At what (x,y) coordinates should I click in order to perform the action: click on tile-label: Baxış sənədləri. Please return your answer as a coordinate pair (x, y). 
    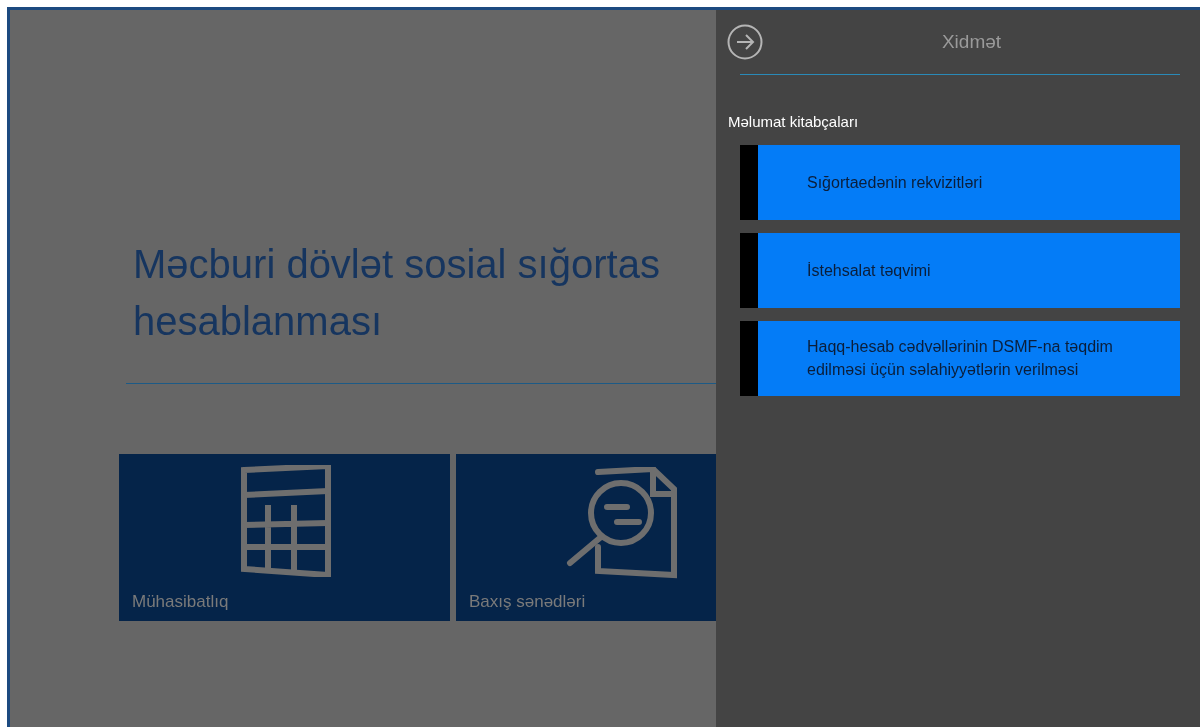
    Looking at the image, I should click on (527, 601).